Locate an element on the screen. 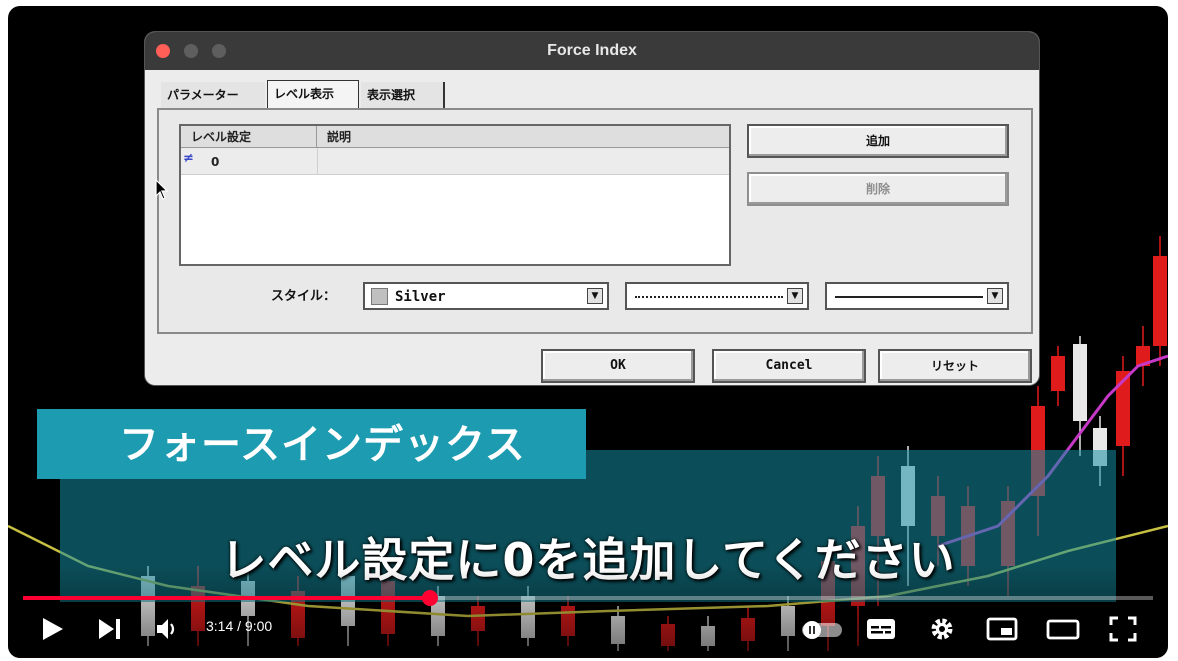 The height and width of the screenshot is (661, 1178). cancel-button: Cancel is located at coordinates (789, 366).